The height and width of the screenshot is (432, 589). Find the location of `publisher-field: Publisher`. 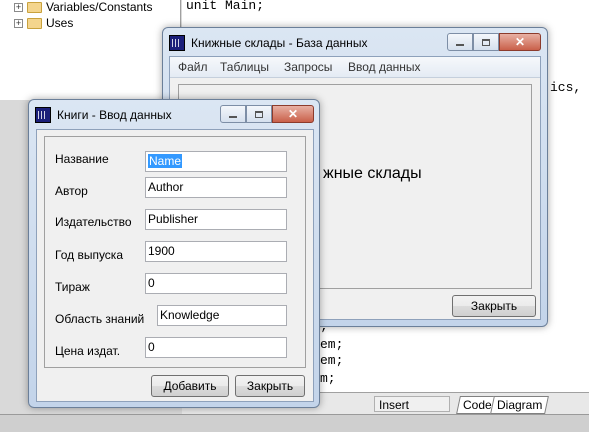

publisher-field: Publisher is located at coordinates (216, 219).